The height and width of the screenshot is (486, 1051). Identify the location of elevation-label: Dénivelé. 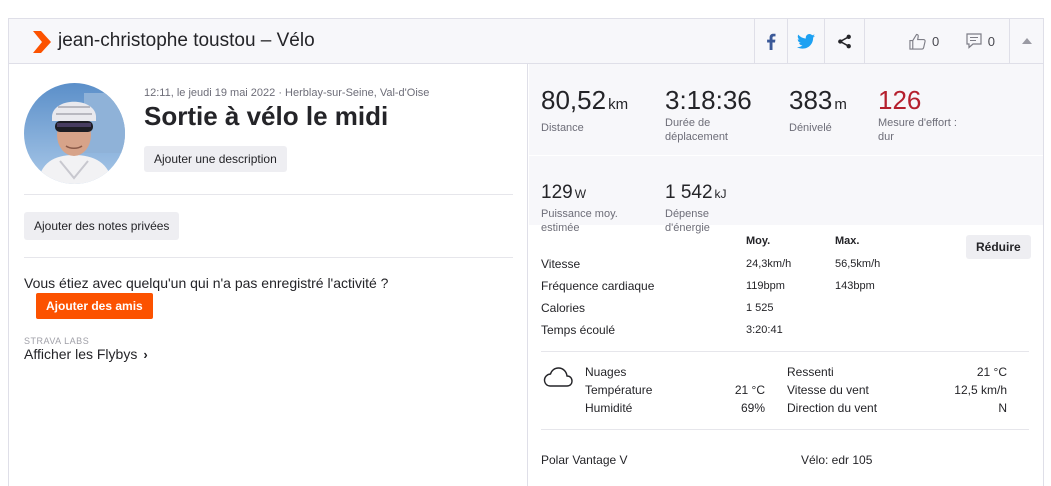
(810, 128).